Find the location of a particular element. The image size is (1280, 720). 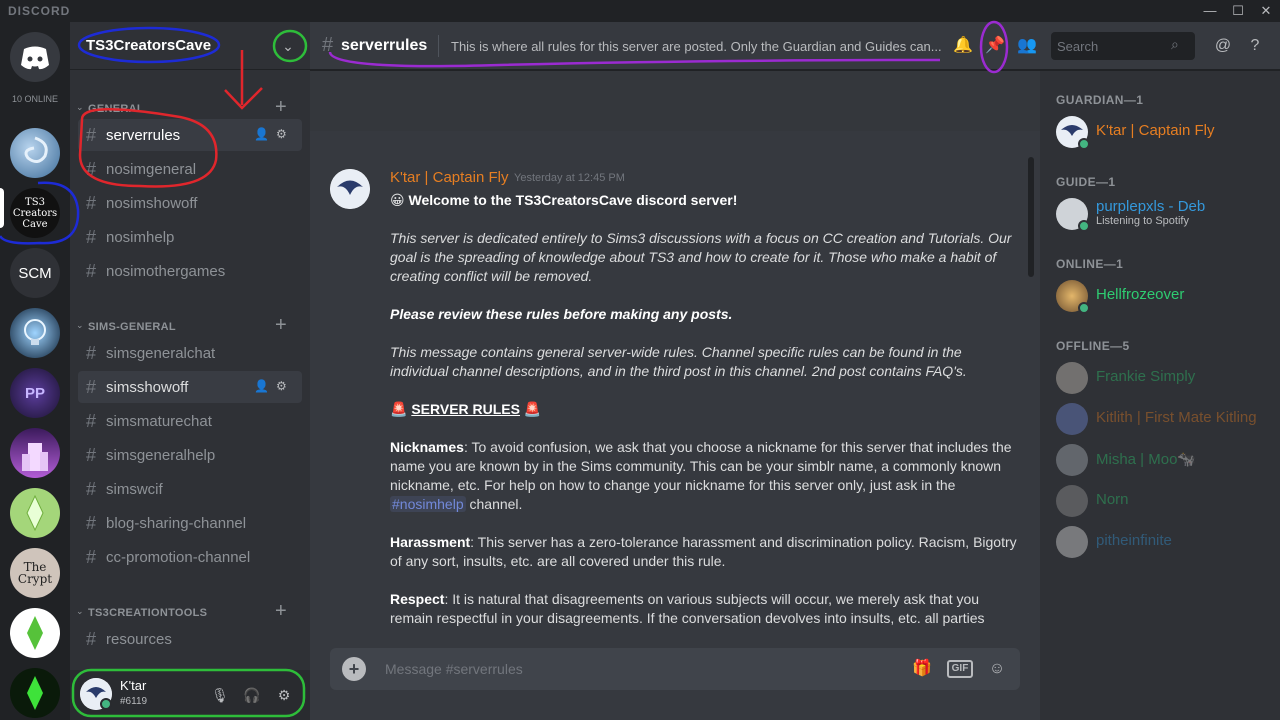

guild-plumbob-white is located at coordinates (35, 633).